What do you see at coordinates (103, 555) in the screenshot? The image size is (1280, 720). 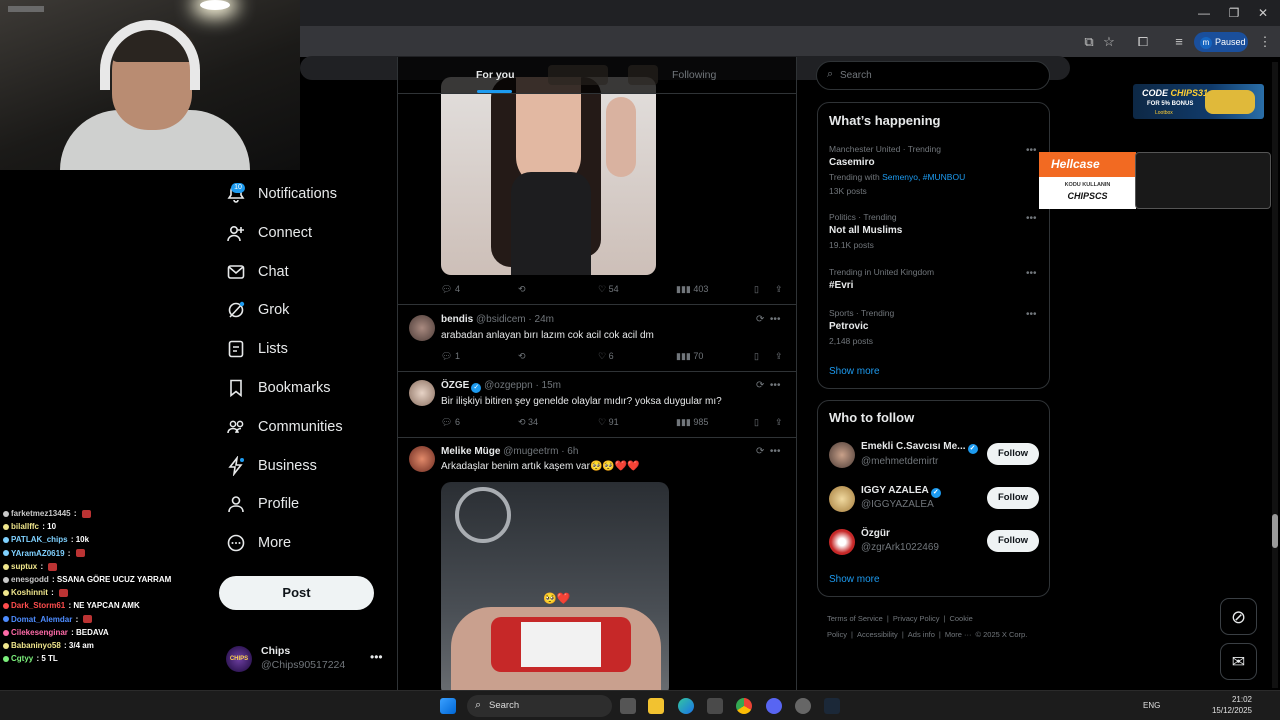 I see `chat-message: YAramAZ0619 :` at bounding box center [103, 555].